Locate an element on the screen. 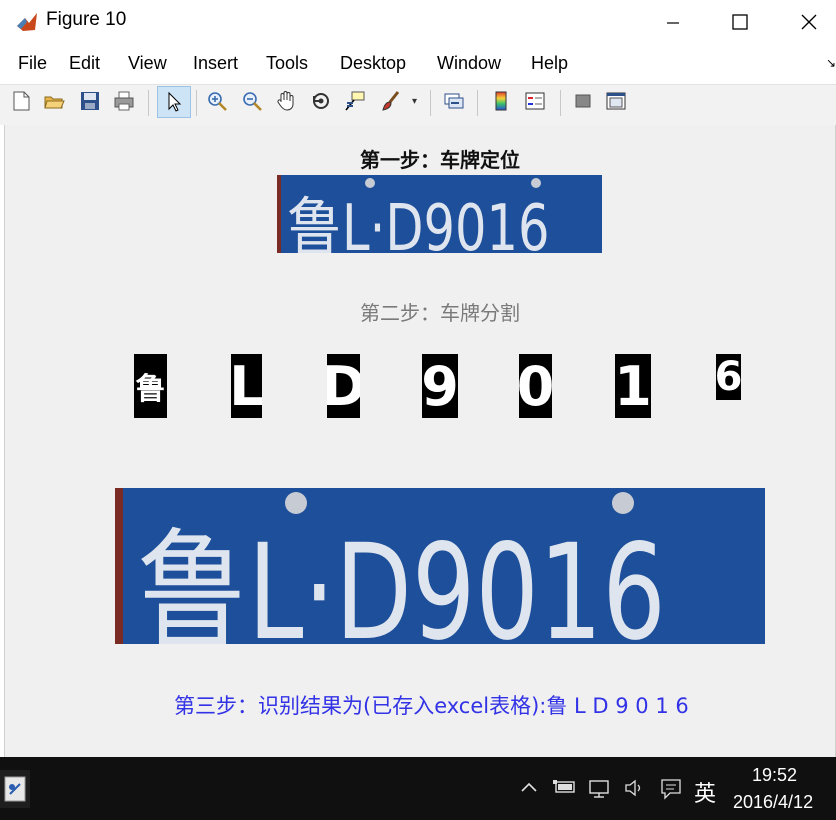 This screenshot has height=820, width=836. maximize-button is located at coordinates (740, 22).